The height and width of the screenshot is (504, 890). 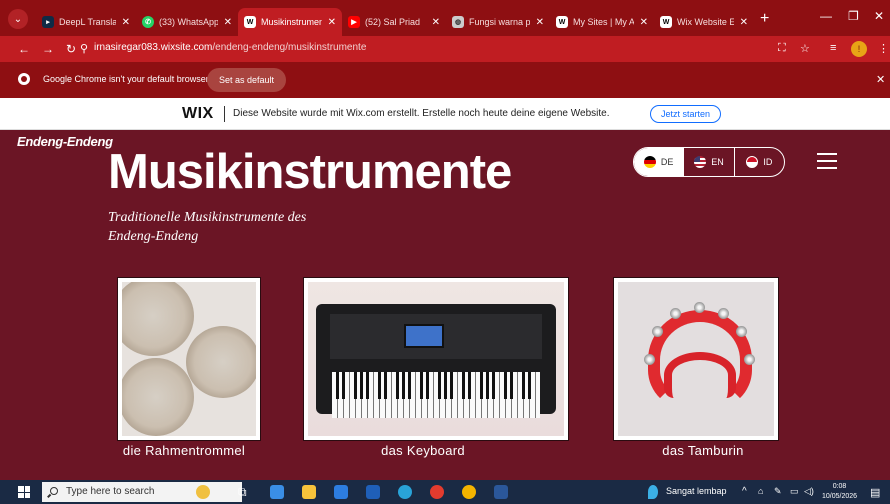 What do you see at coordinates (498, 22) in the screenshot?
I see `tab-fungsi-warna: ◍ Fungsi warna p ✕` at bounding box center [498, 22].